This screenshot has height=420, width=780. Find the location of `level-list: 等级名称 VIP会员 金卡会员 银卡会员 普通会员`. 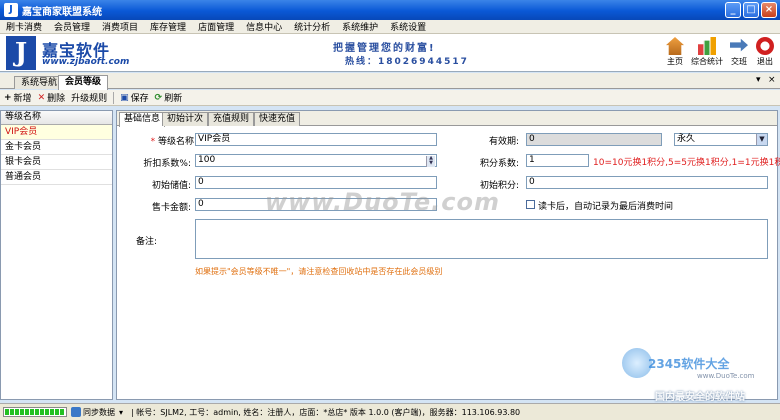

level-list: 等级名称 VIP会员 金卡会员 银卡会员 普通会员 is located at coordinates (56, 255).